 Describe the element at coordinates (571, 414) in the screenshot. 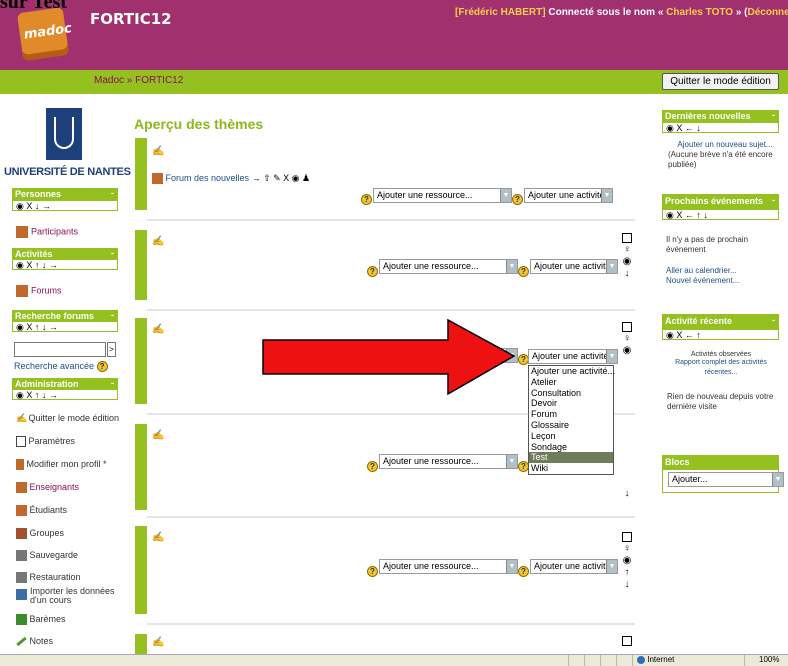

I see `dropdown-option: Forum` at that location.